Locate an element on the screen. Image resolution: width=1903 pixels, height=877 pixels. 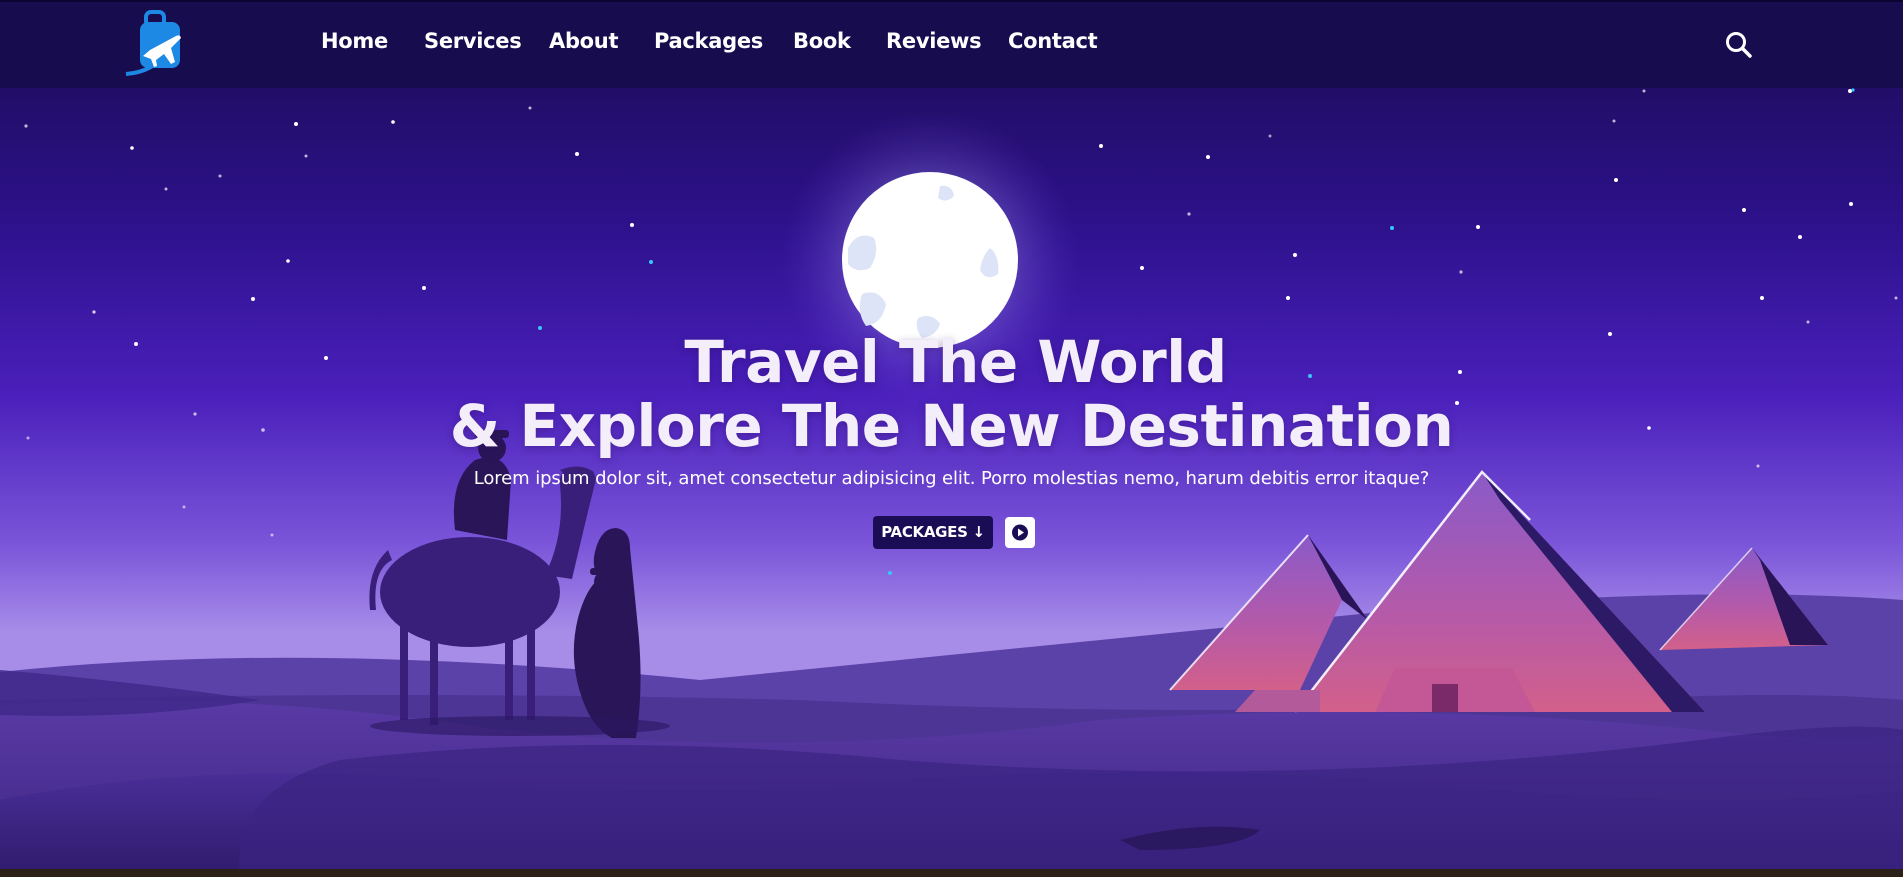
play-circle-icon is located at coordinates (1020, 532).